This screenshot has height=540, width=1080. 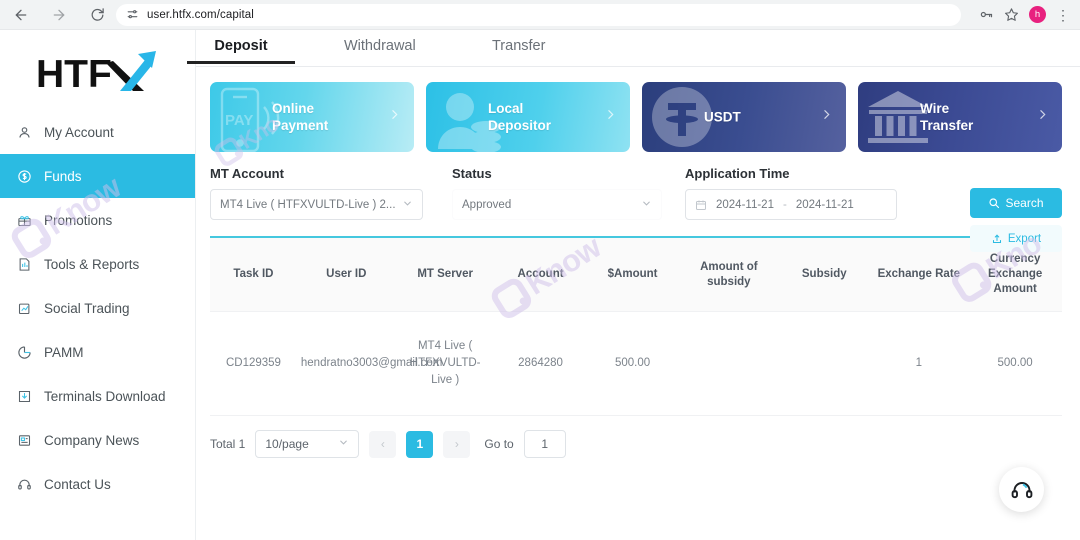 What do you see at coordinates (519, 46) in the screenshot?
I see `tab-transfer: Transfer` at bounding box center [519, 46].